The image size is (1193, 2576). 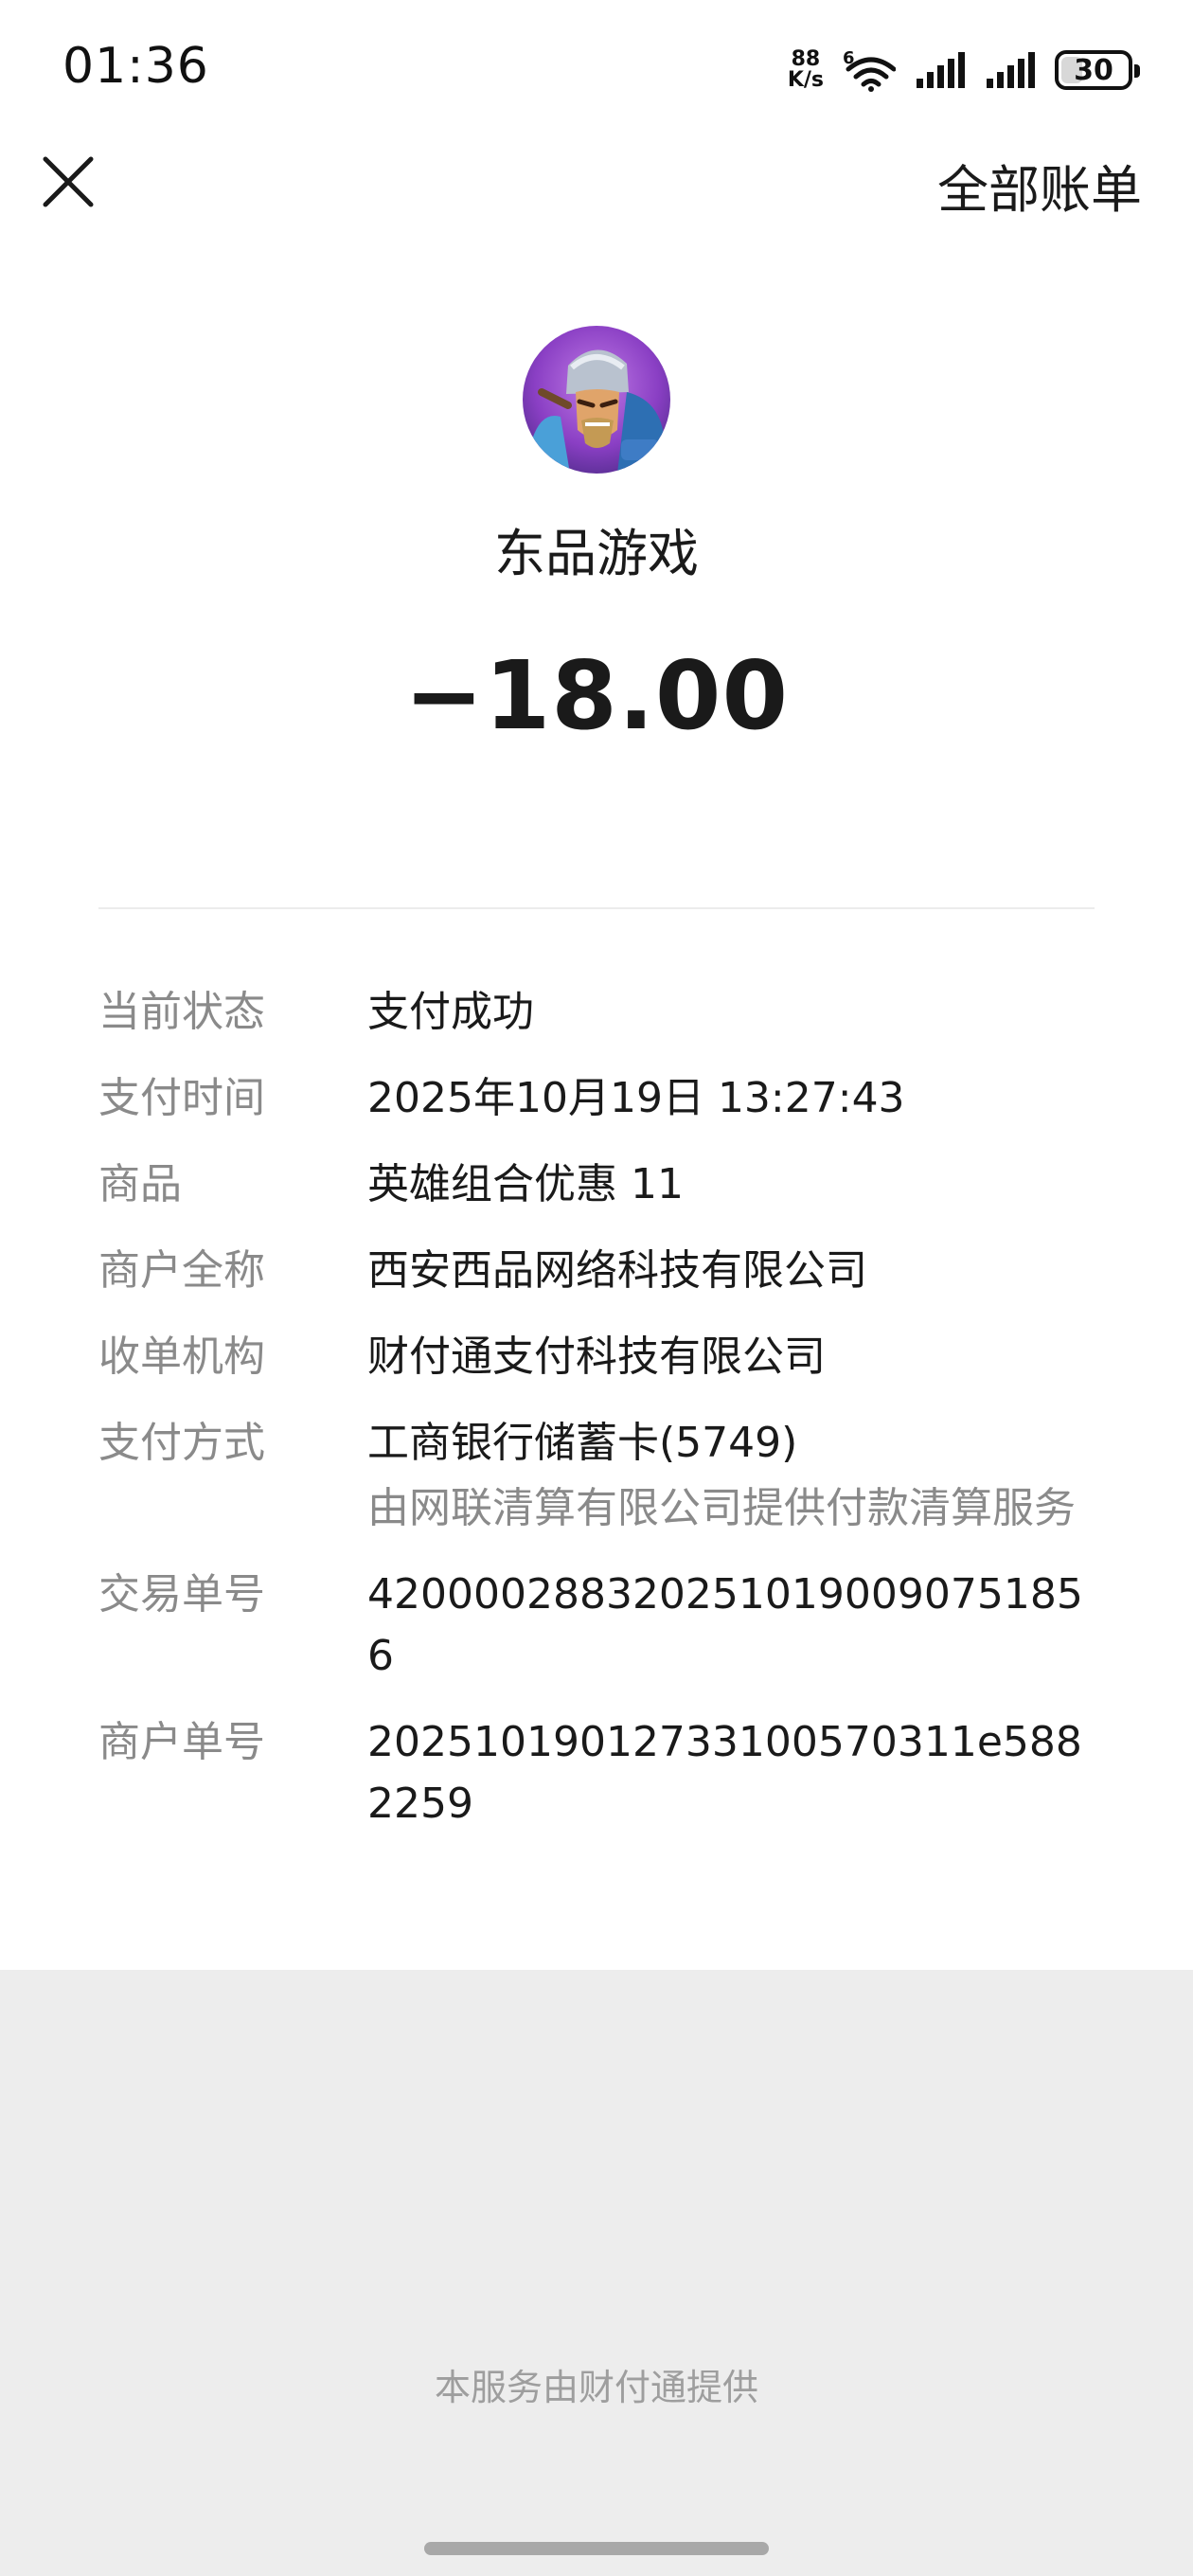 I want to click on detail-row-payment-time: 支付时间 2025年10月19日 13:27:43, so click(x=600, y=1098).